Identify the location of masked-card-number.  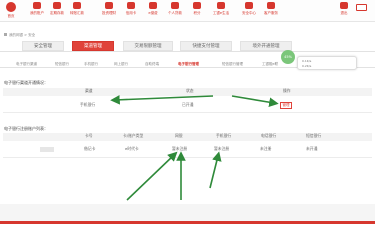
(47, 149).